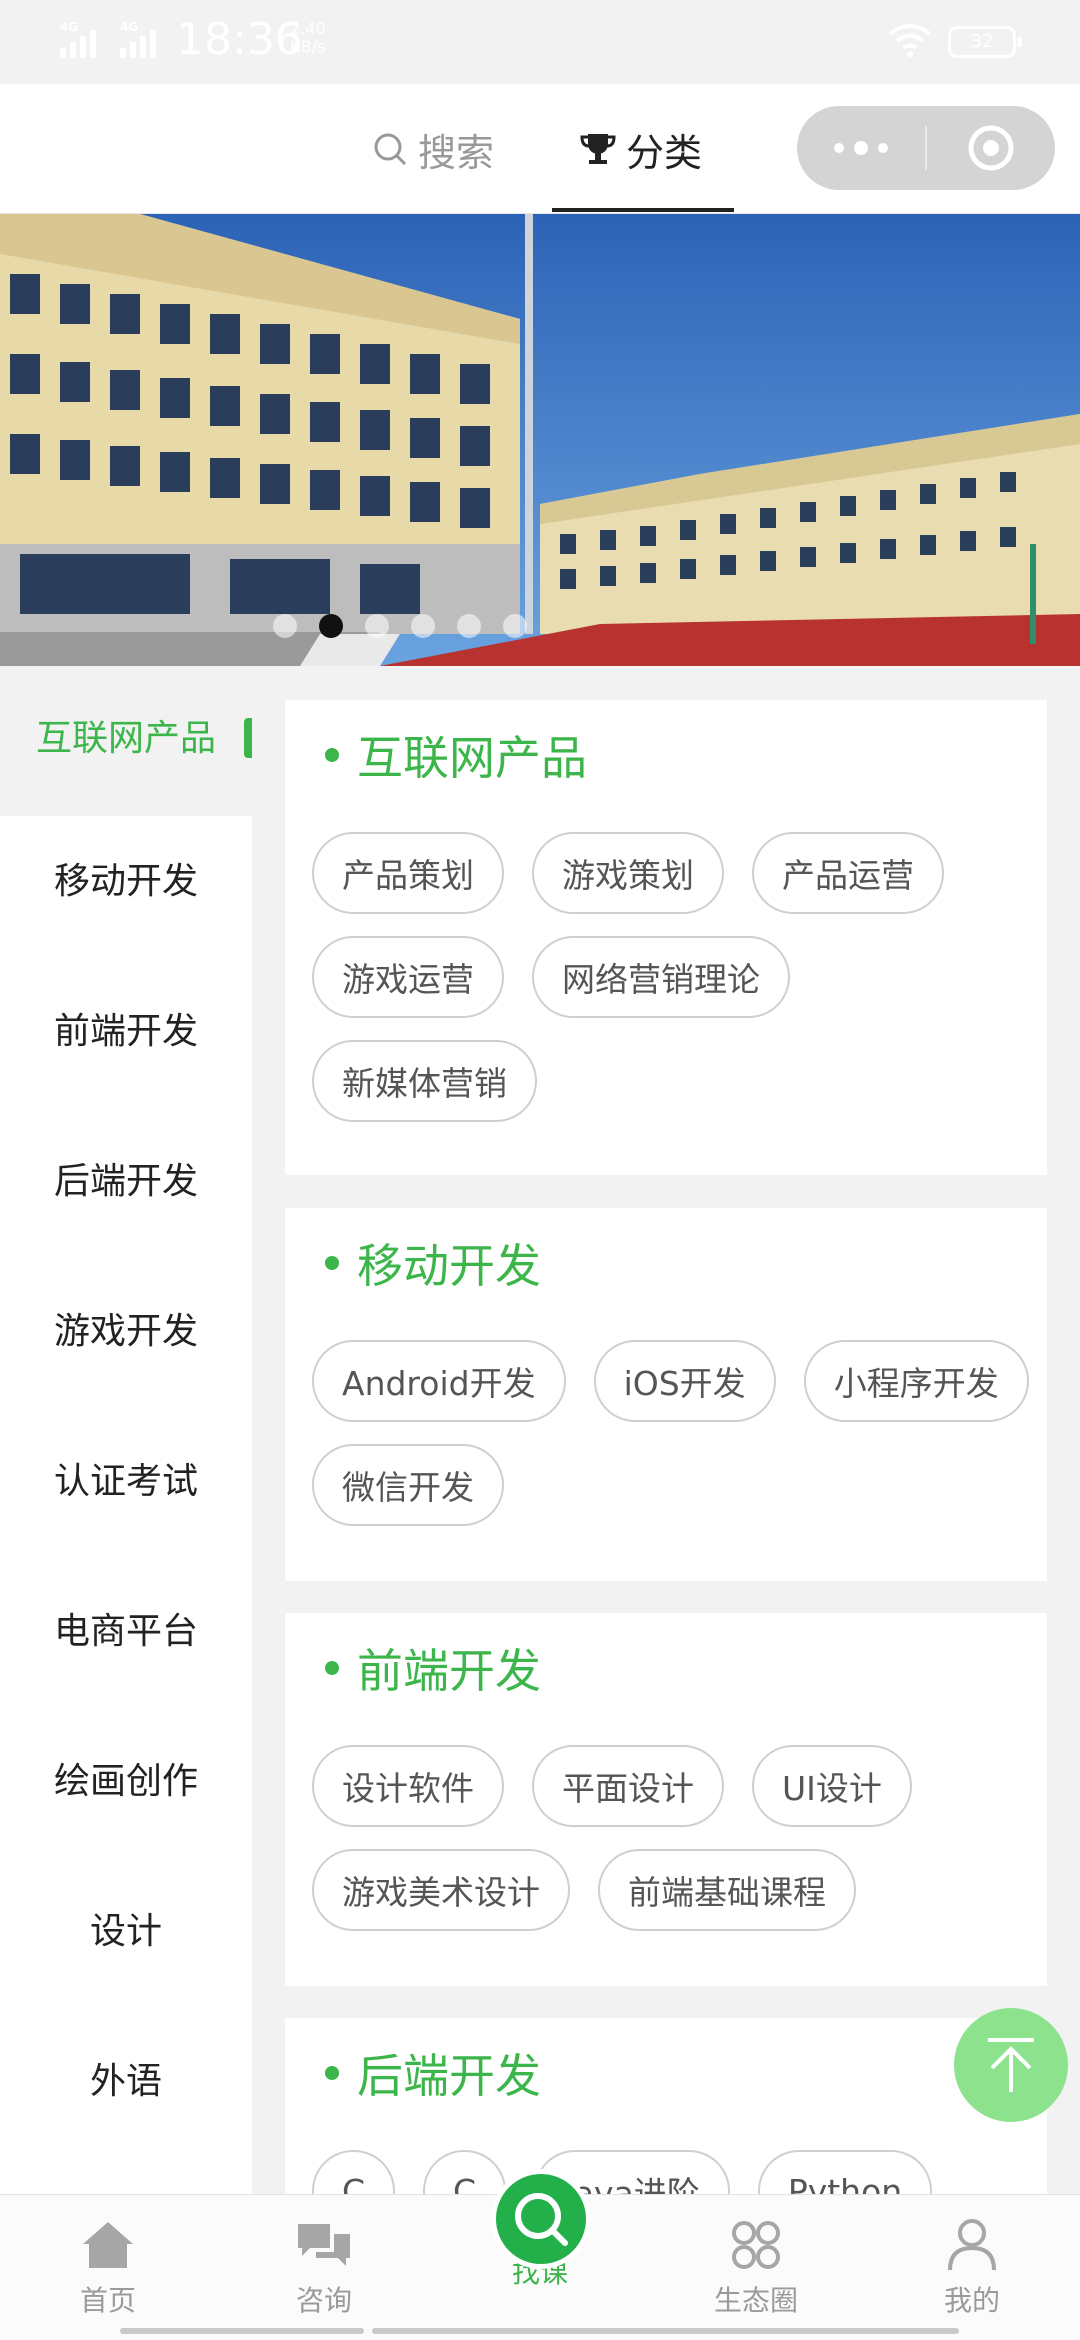  Describe the element at coordinates (433, 1263) in the screenshot. I see `section-title: 移动开发` at that location.